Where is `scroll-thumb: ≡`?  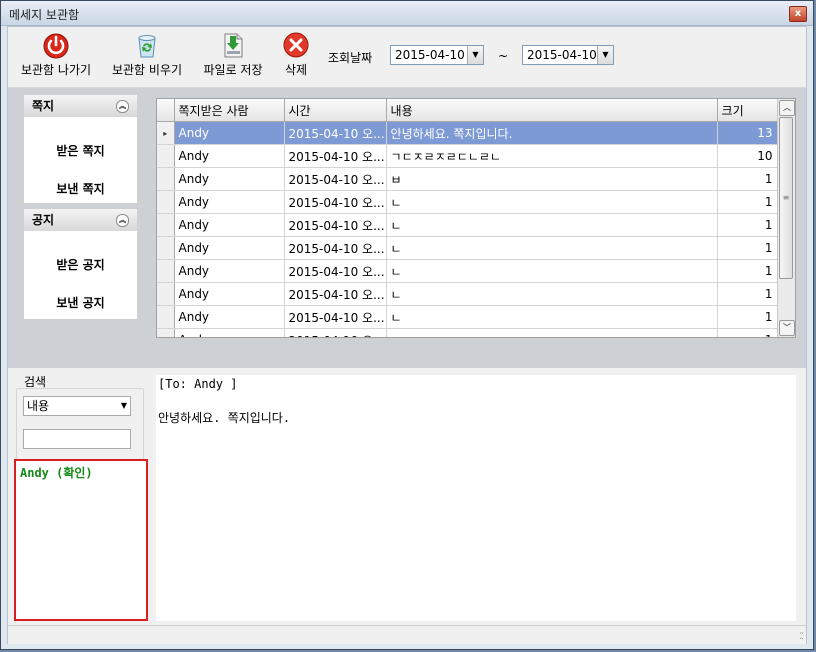
scroll-thumb: ≡ is located at coordinates (786, 198).